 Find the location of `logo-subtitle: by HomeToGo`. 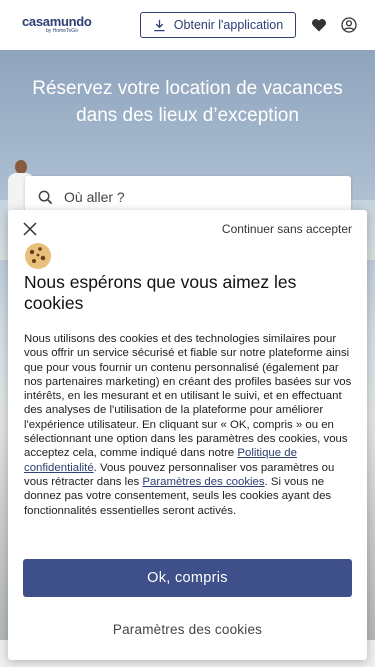

logo-subtitle: by HomeToGo is located at coordinates (62, 31).